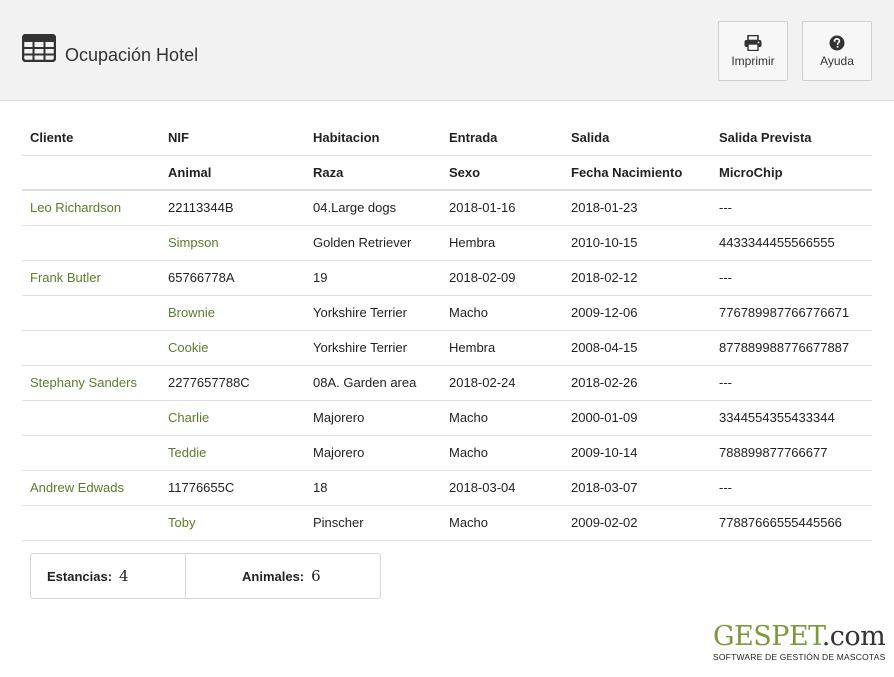 The width and height of the screenshot is (894, 677). Describe the element at coordinates (502, 278) in the screenshot. I see `table-cell: 2018-02-09` at that location.